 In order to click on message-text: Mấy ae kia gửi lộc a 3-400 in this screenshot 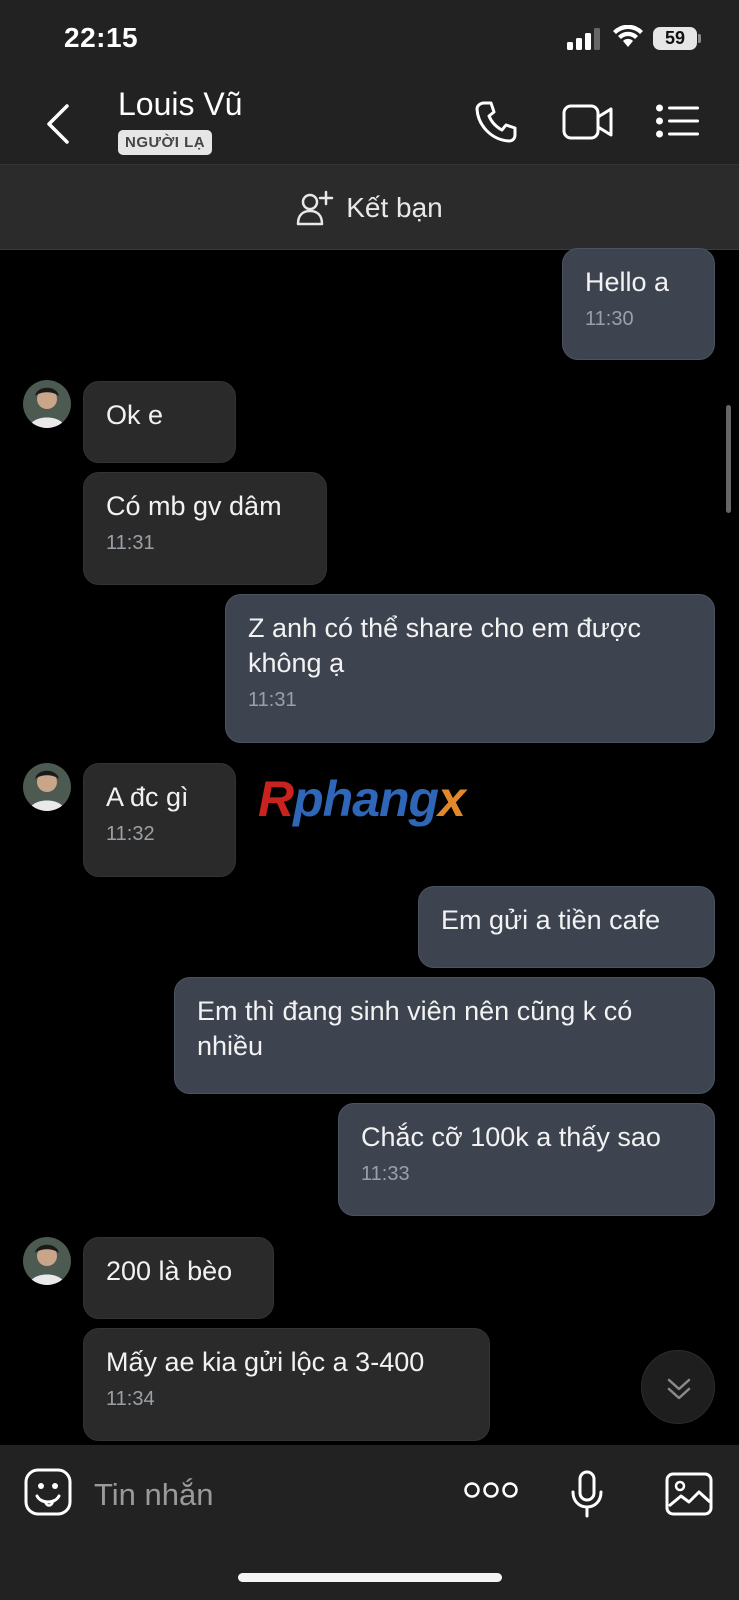, I will do `click(265, 1362)`.